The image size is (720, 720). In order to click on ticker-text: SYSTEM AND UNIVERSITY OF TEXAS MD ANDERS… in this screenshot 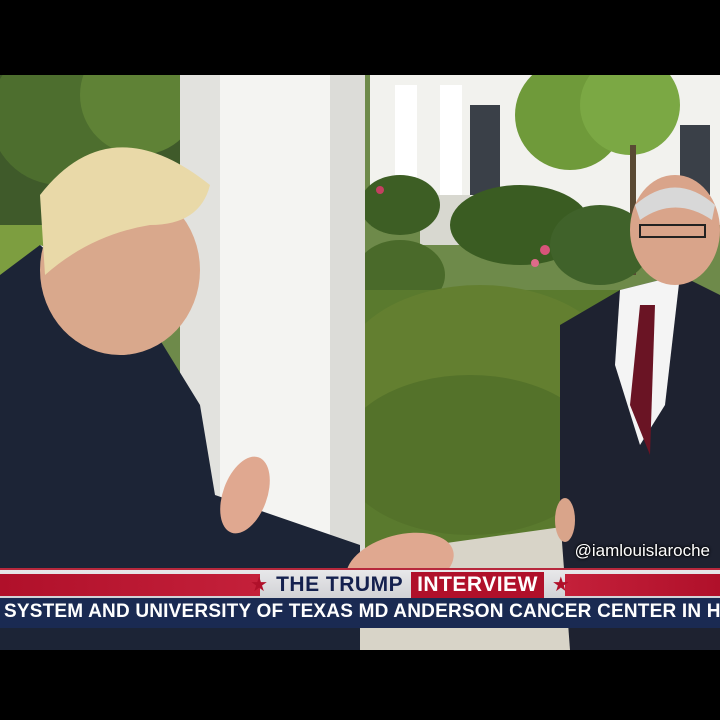, I will do `click(362, 611)`.